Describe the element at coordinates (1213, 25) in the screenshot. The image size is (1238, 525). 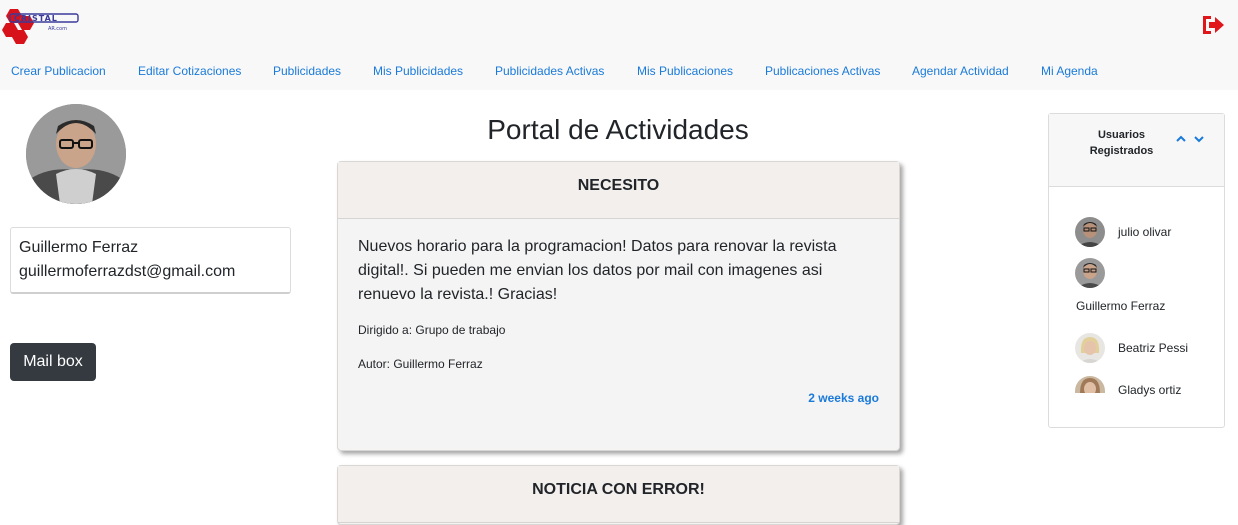
I see `sign-out-icon` at that location.